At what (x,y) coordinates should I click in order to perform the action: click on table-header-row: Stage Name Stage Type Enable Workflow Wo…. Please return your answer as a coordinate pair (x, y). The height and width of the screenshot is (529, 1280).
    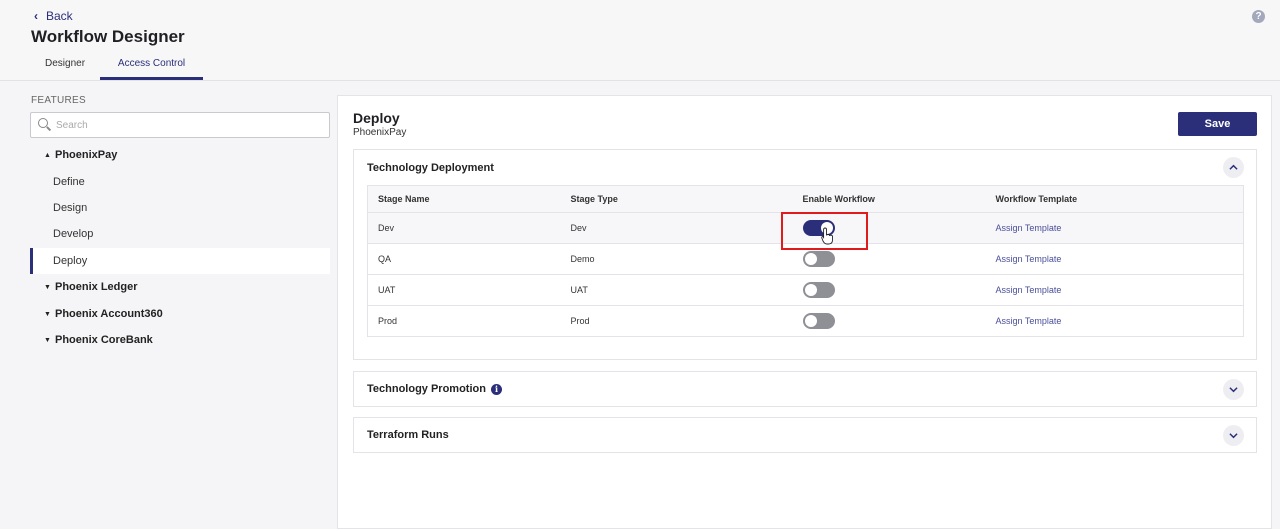
    Looking at the image, I should click on (805, 199).